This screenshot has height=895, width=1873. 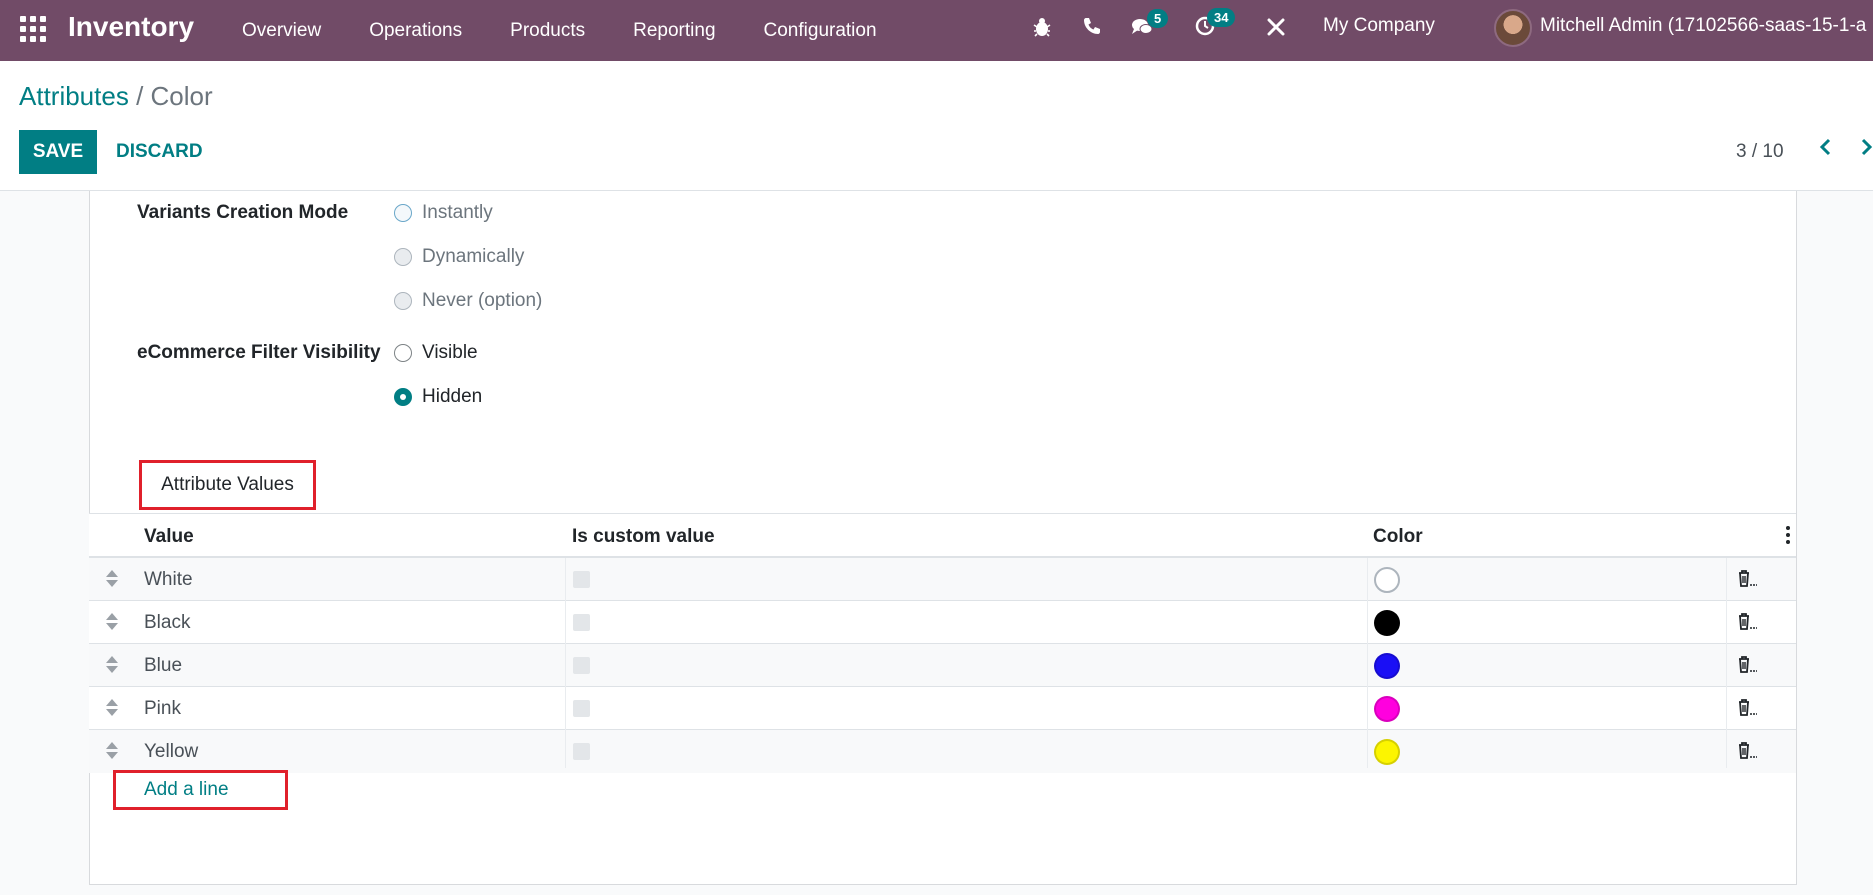 I want to click on menu-item-configuration: Configuration, so click(x=820, y=31).